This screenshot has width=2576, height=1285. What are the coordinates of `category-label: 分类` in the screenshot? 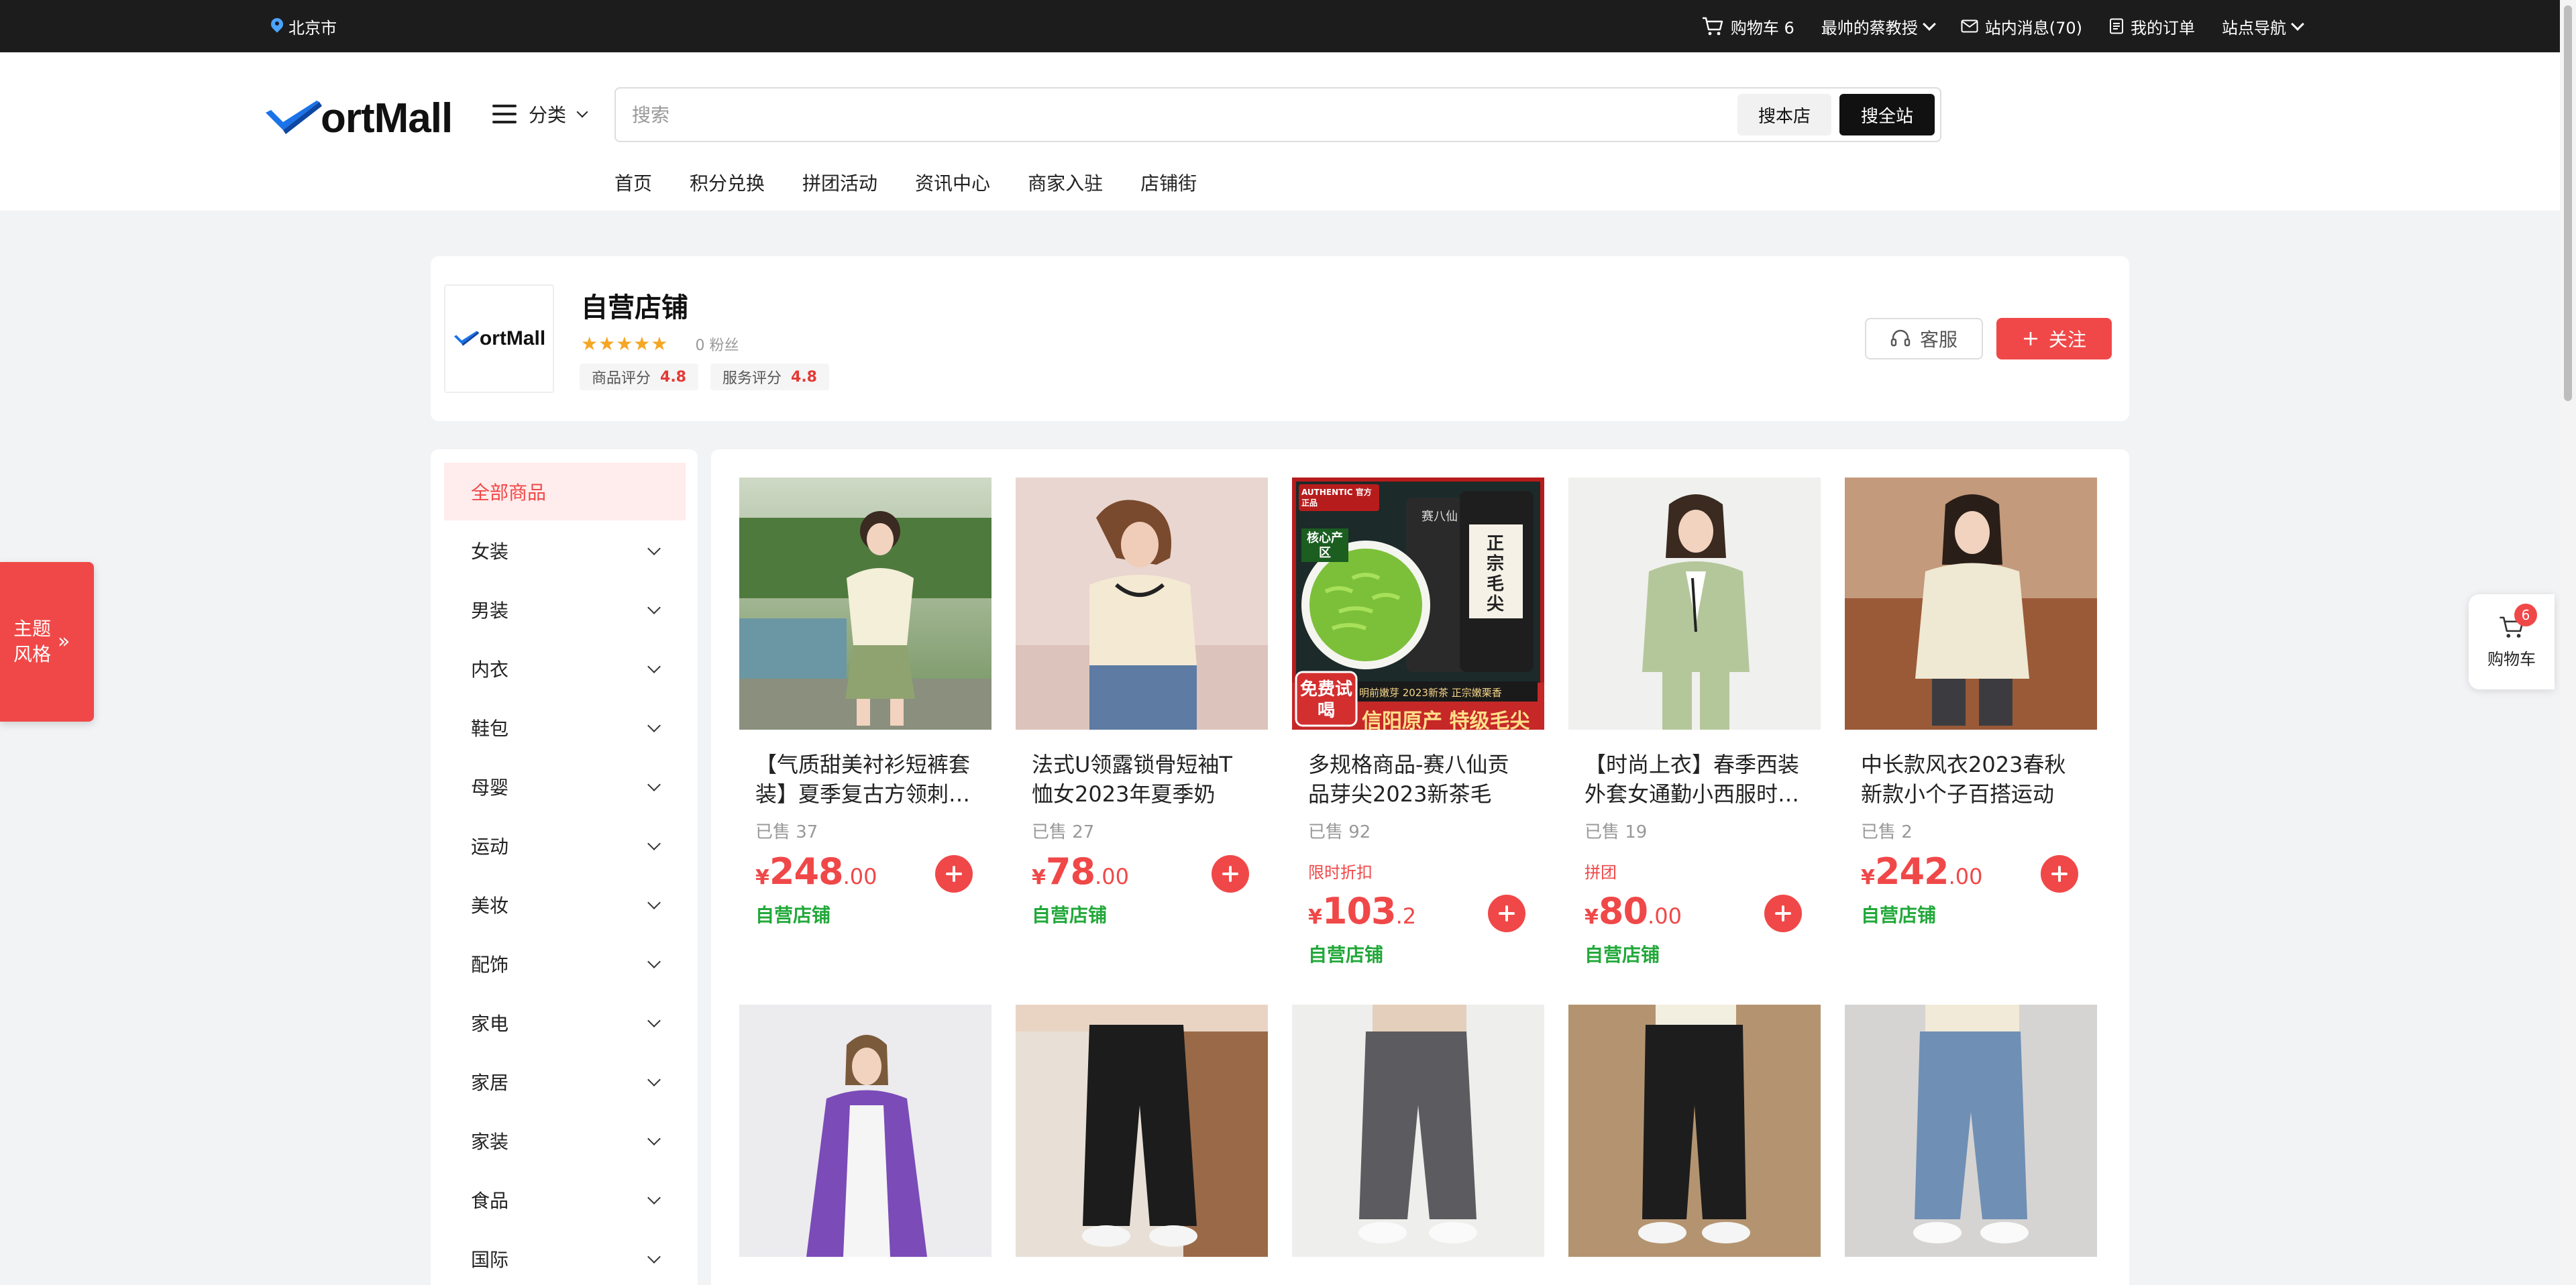 It's located at (548, 115).